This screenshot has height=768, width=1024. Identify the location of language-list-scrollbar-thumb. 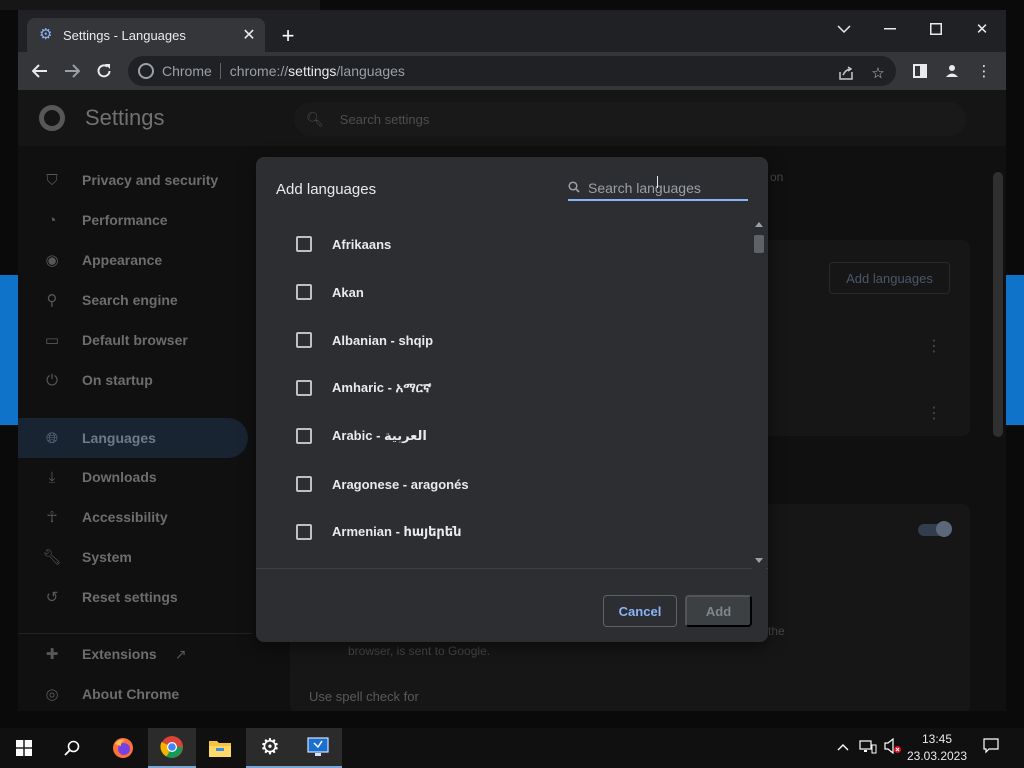
(759, 244).